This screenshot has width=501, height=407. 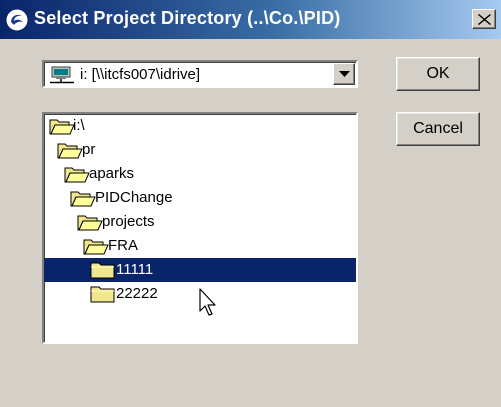 I want to click on tree-item-label: projects, so click(x=128, y=221).